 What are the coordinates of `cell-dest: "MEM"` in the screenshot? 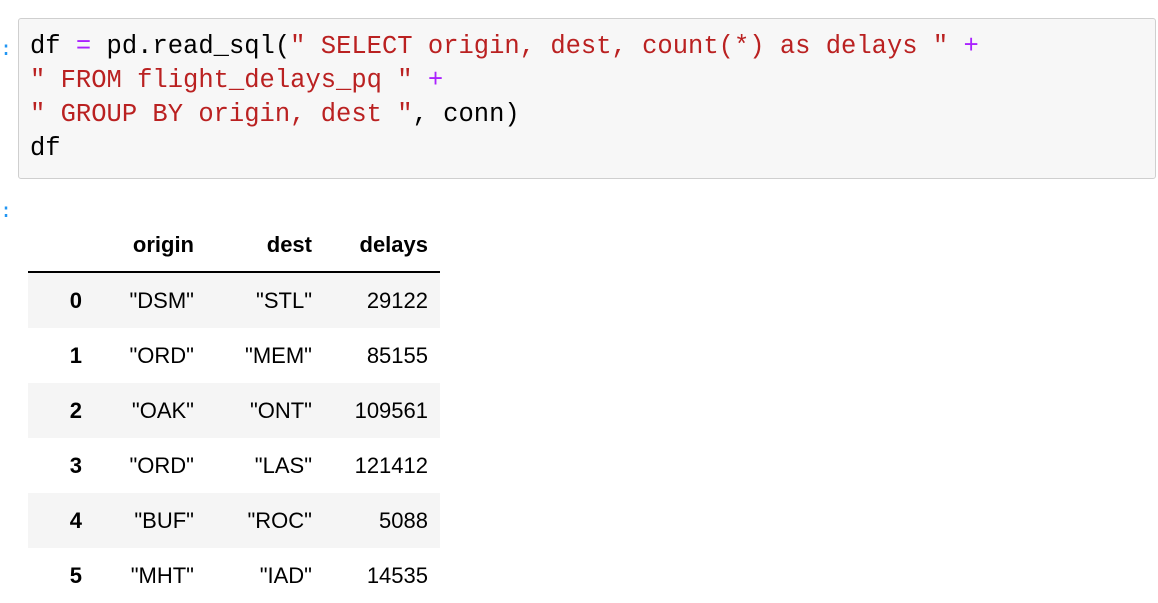 It's located at (278, 355).